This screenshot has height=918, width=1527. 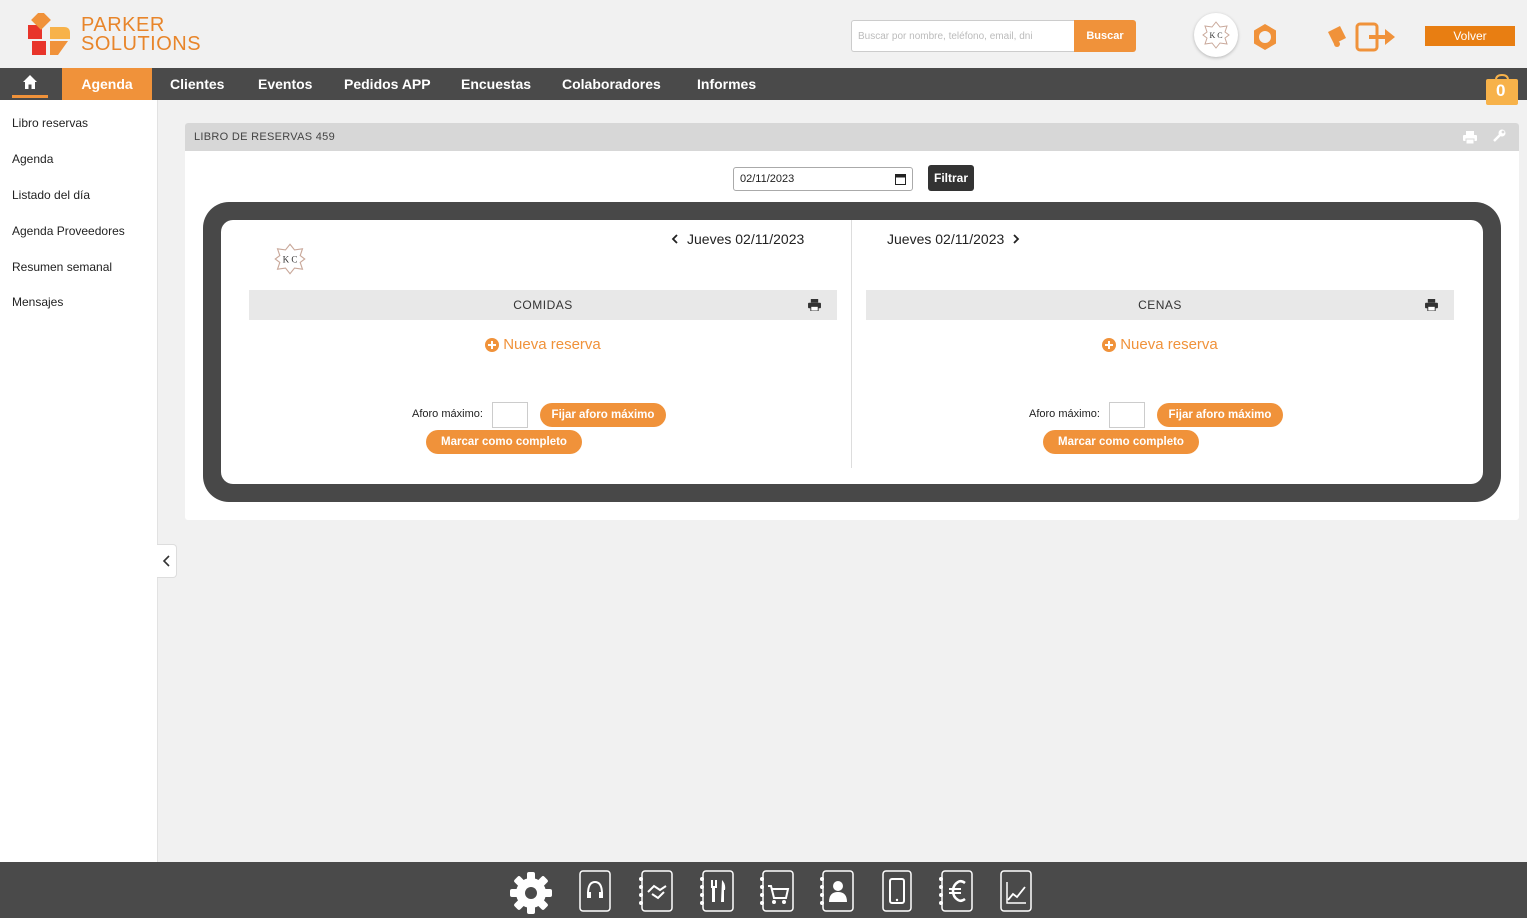 I want to click on date-input: 02/11/2023, so click(x=823, y=179).